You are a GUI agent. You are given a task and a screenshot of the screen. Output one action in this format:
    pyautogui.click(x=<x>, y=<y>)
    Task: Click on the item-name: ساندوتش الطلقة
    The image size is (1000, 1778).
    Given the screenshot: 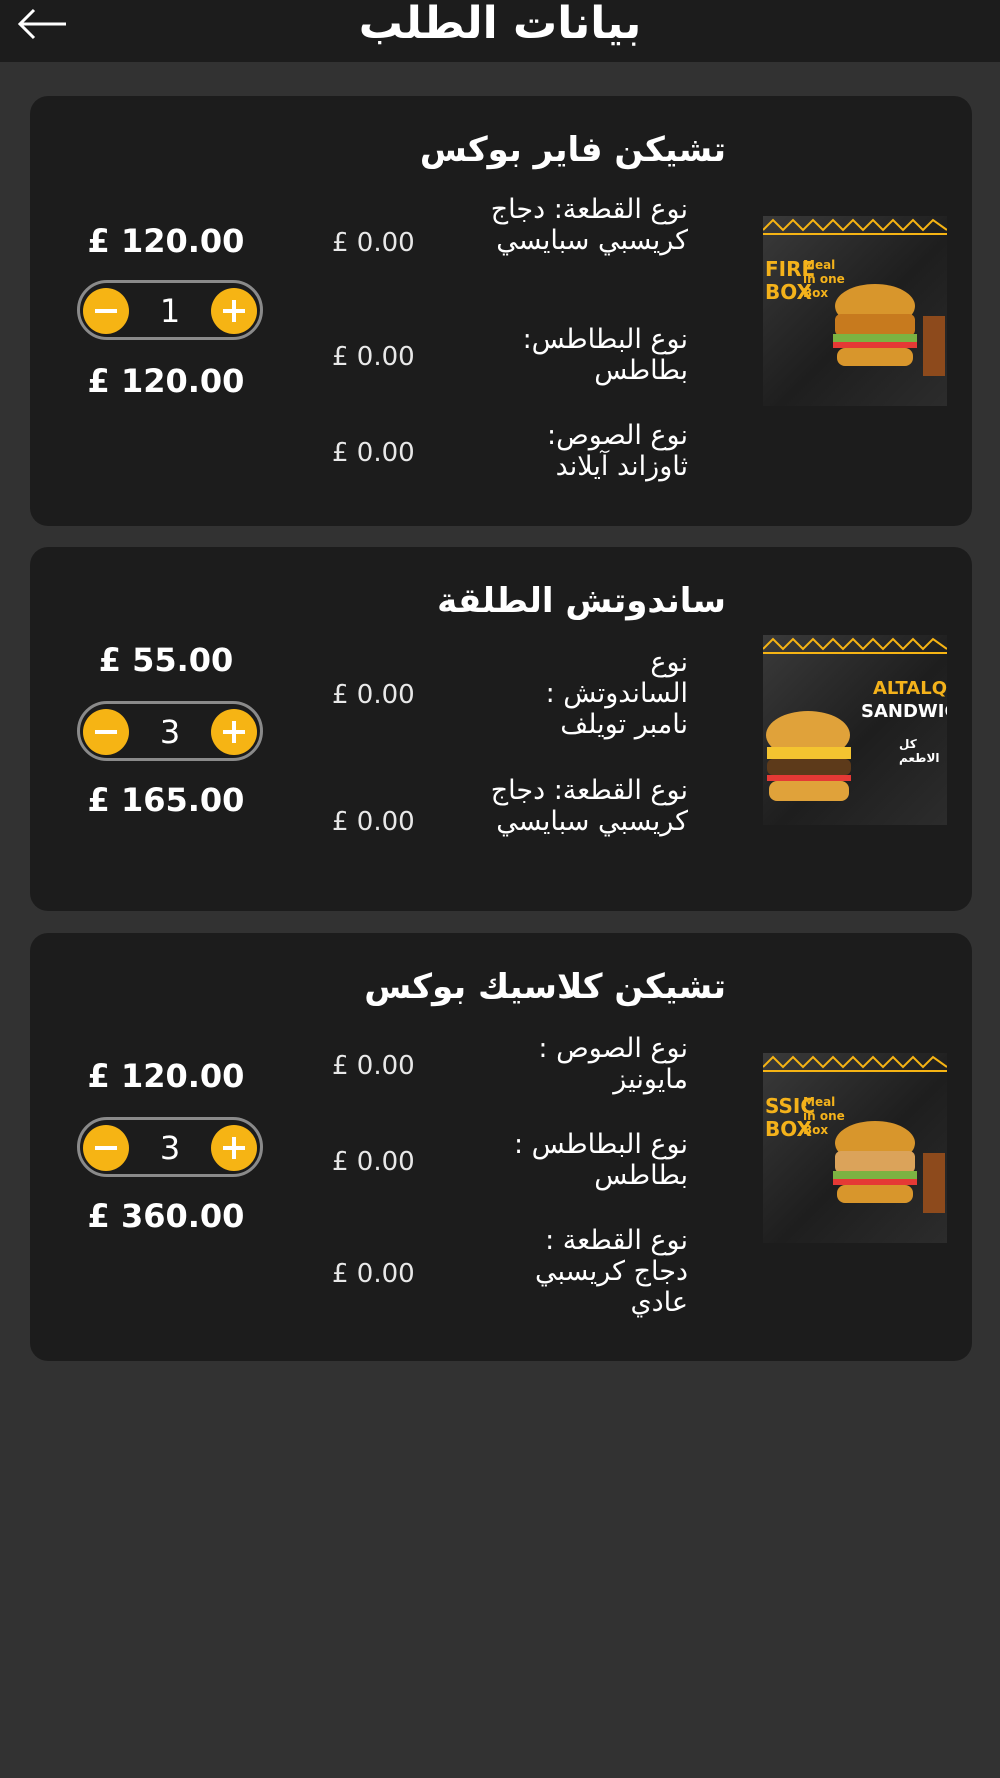 What is the action you would take?
    pyautogui.click(x=581, y=601)
    